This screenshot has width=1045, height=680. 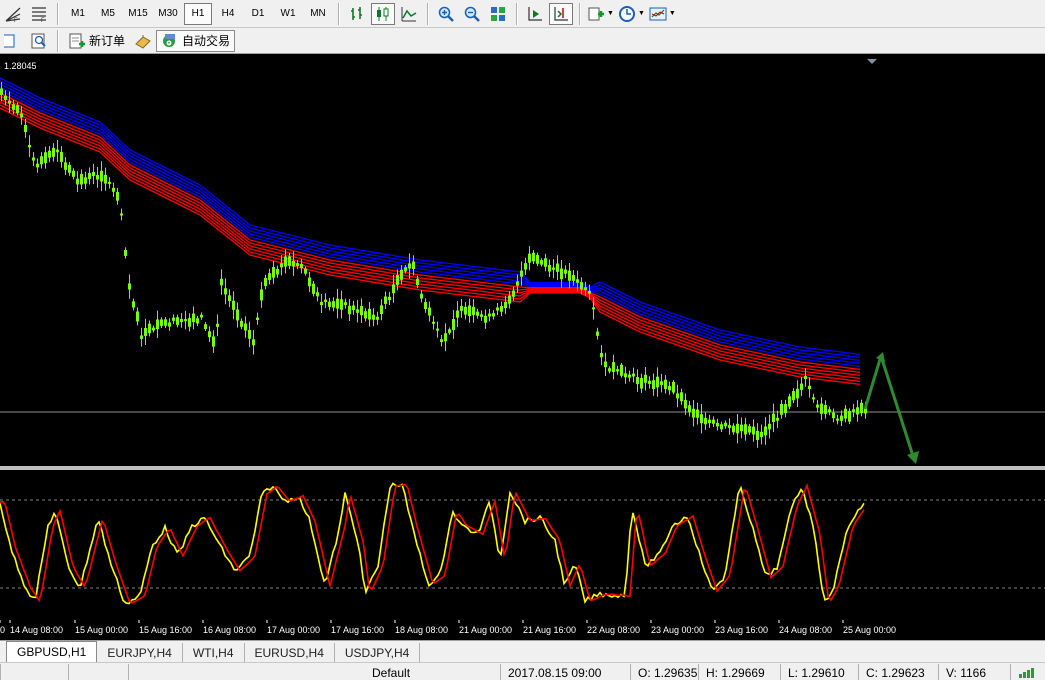 I want to click on templates-icon: ▼, so click(x=662, y=14).